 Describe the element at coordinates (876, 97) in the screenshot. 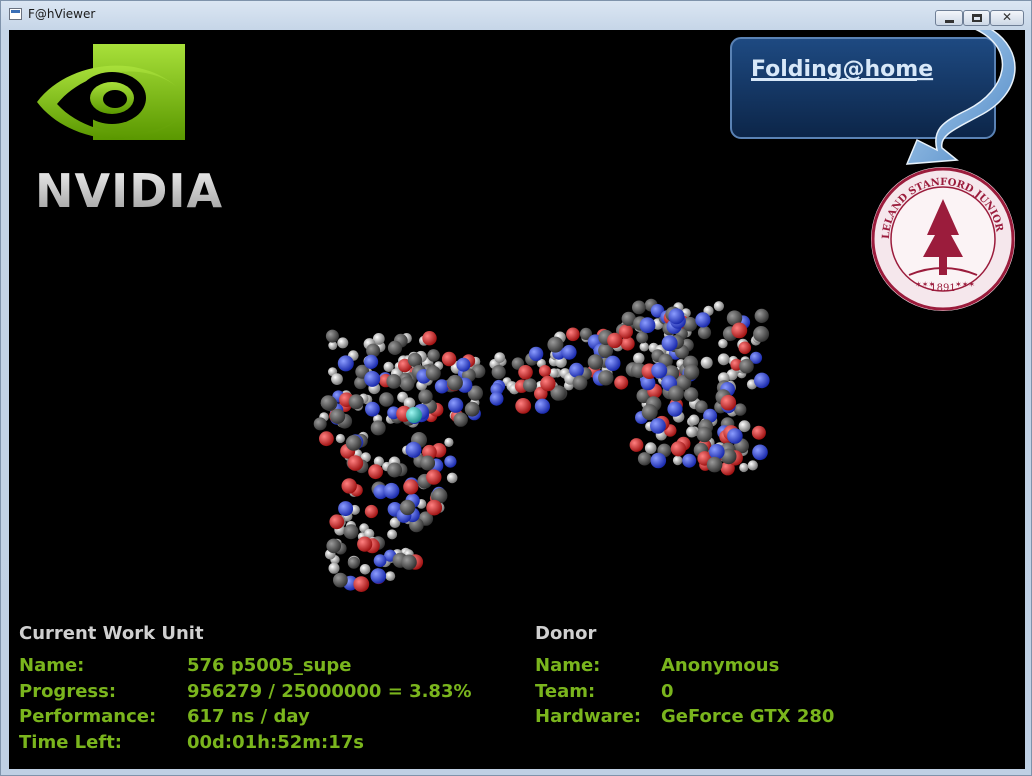

I see `folding-at-home-logo: Folding@home` at that location.